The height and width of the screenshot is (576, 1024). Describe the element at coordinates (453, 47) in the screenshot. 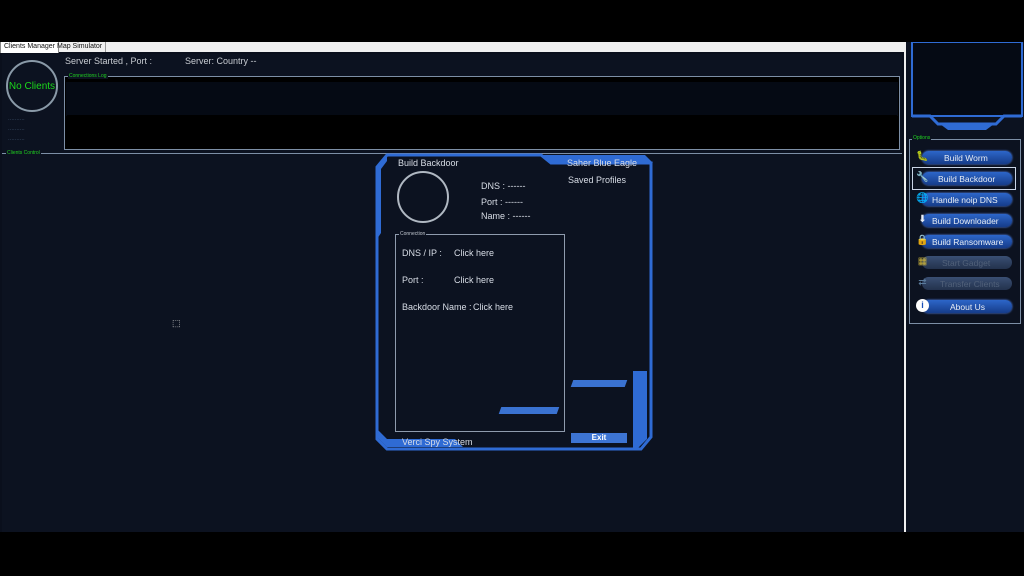

I see `tab-bar: Clients Manager Map Simulator` at that location.